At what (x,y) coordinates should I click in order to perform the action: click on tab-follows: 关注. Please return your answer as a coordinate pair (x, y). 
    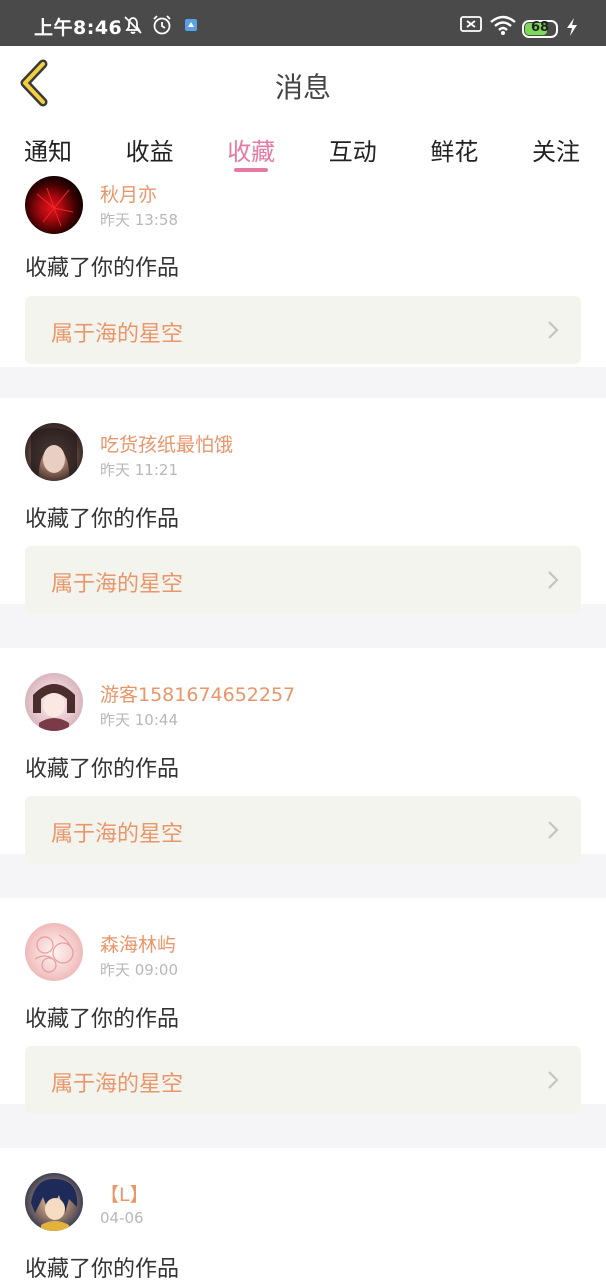
    Looking at the image, I should click on (556, 148).